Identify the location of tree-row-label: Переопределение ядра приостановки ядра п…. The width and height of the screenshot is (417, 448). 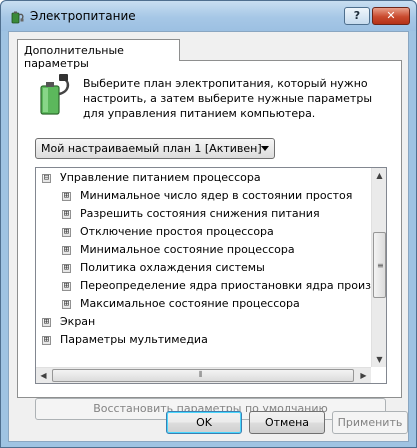
(225, 285).